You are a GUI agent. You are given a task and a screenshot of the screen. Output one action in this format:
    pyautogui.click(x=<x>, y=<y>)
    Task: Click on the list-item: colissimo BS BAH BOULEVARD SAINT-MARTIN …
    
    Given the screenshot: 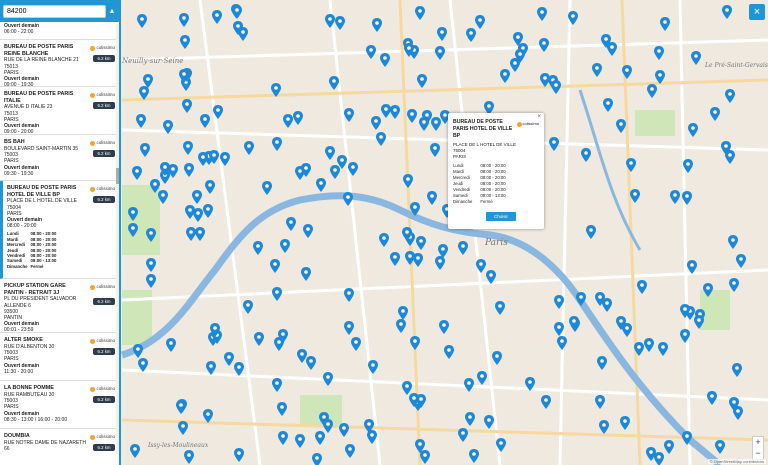 What is the action you would take?
    pyautogui.click(x=59, y=158)
    